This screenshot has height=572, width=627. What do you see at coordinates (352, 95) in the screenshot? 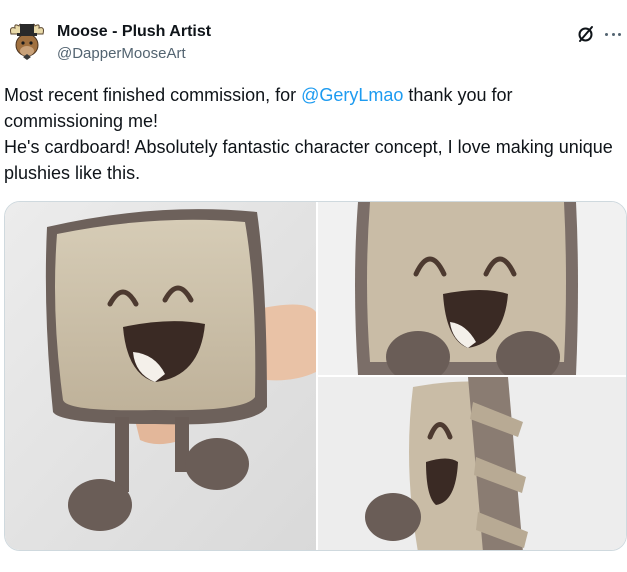
I see `mention-link: @GeryLmao` at bounding box center [352, 95].